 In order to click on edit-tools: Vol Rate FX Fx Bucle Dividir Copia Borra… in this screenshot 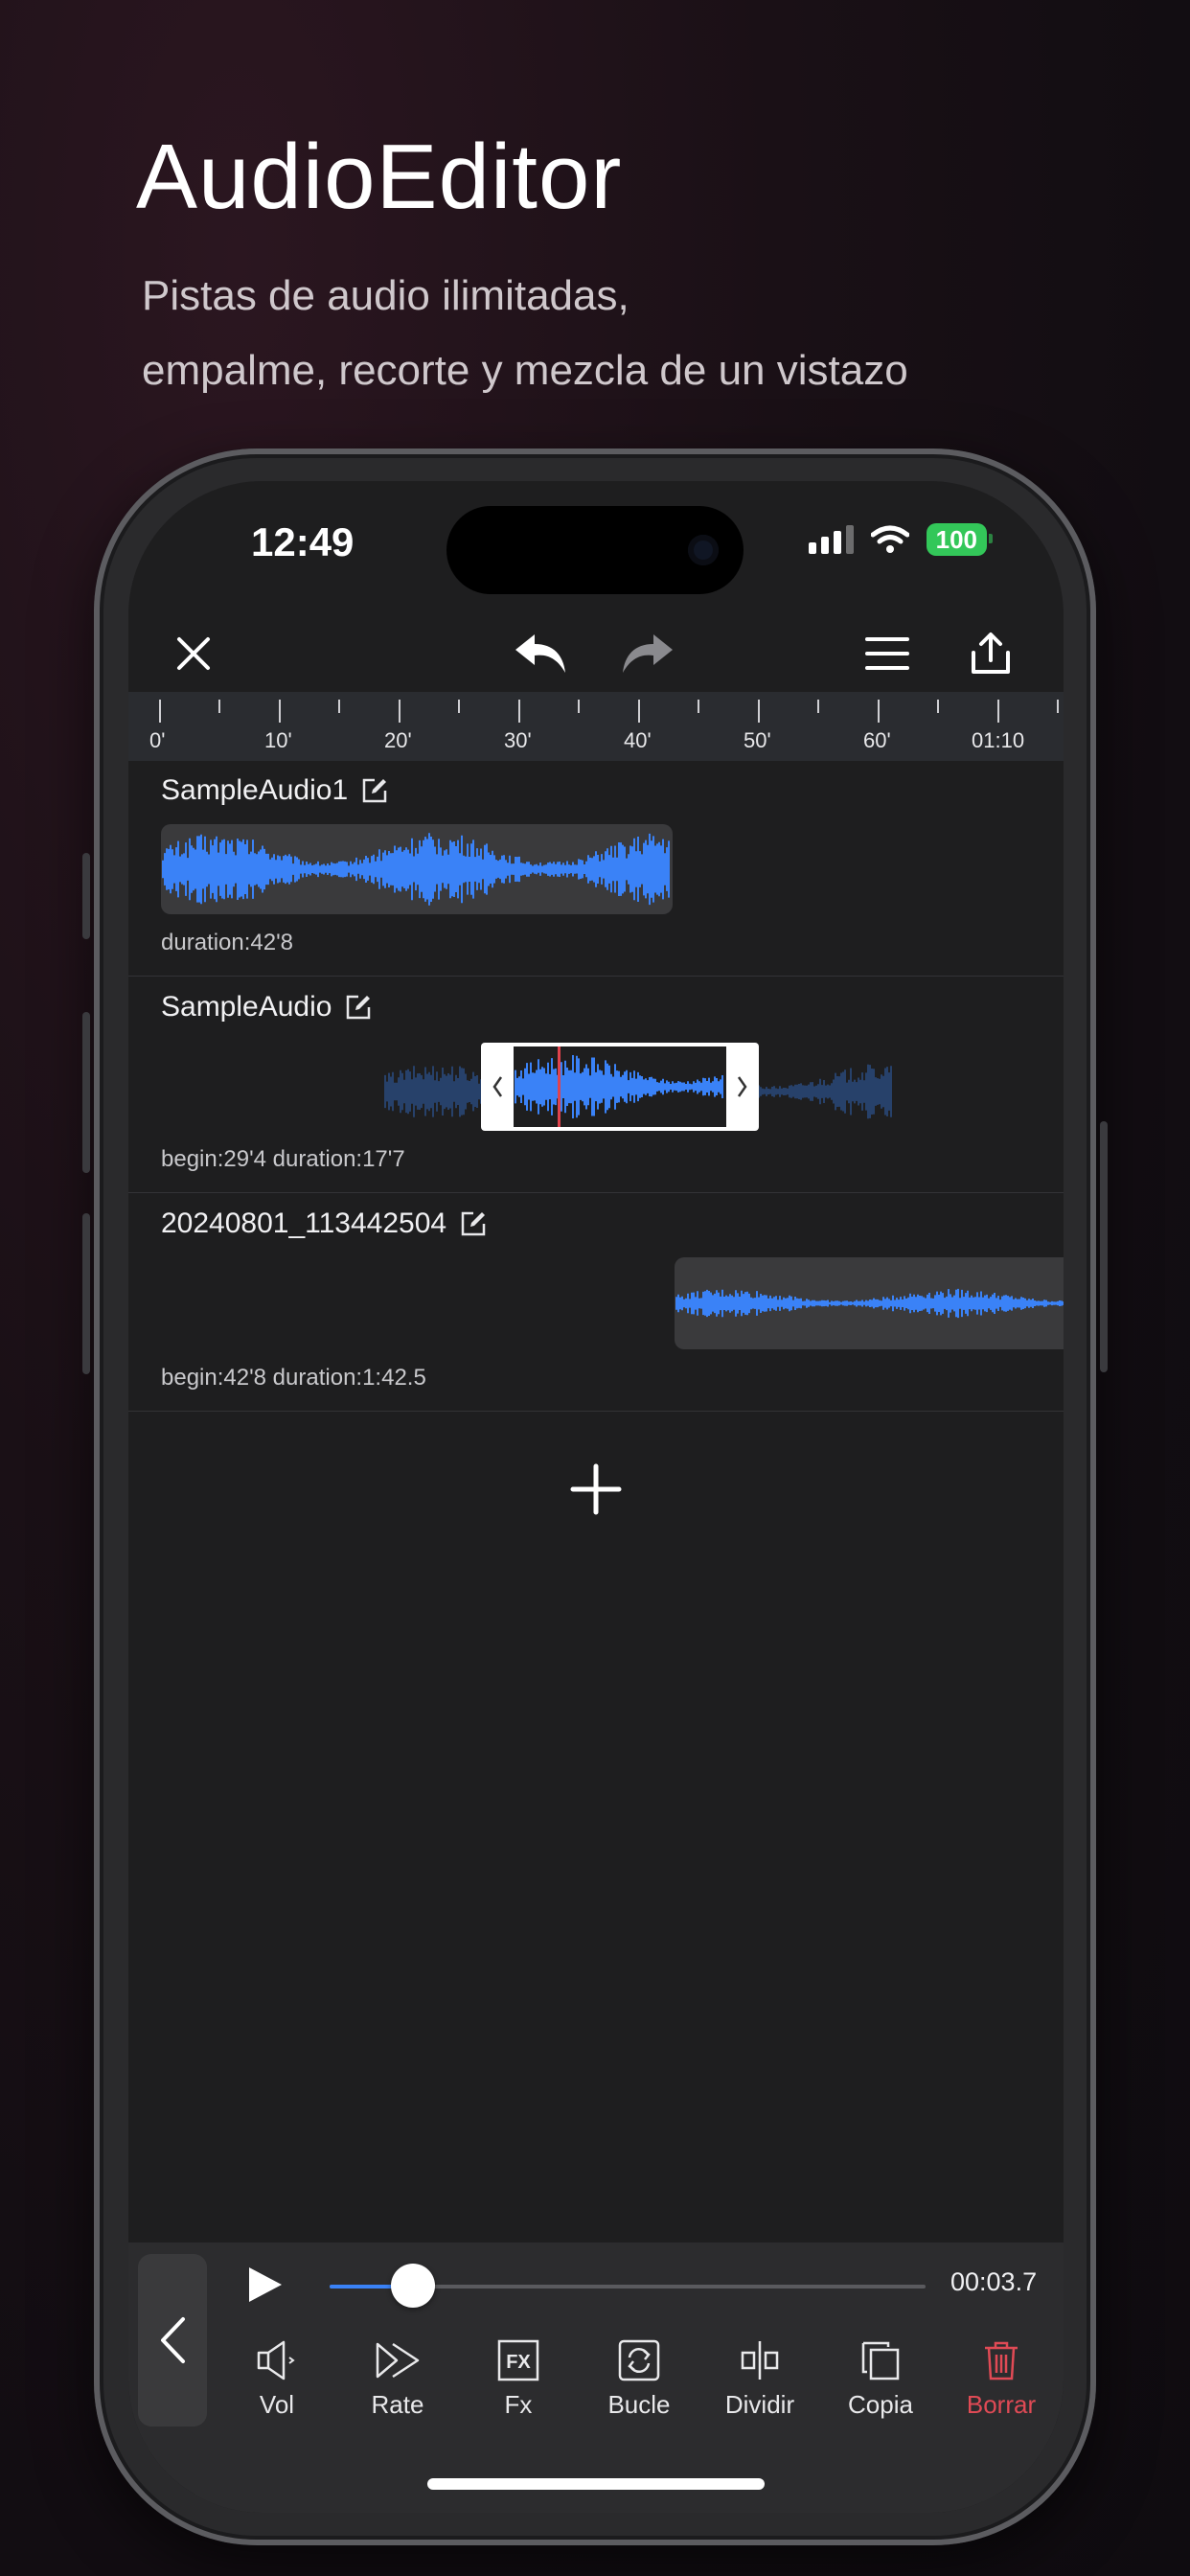, I will do `click(644, 2391)`.